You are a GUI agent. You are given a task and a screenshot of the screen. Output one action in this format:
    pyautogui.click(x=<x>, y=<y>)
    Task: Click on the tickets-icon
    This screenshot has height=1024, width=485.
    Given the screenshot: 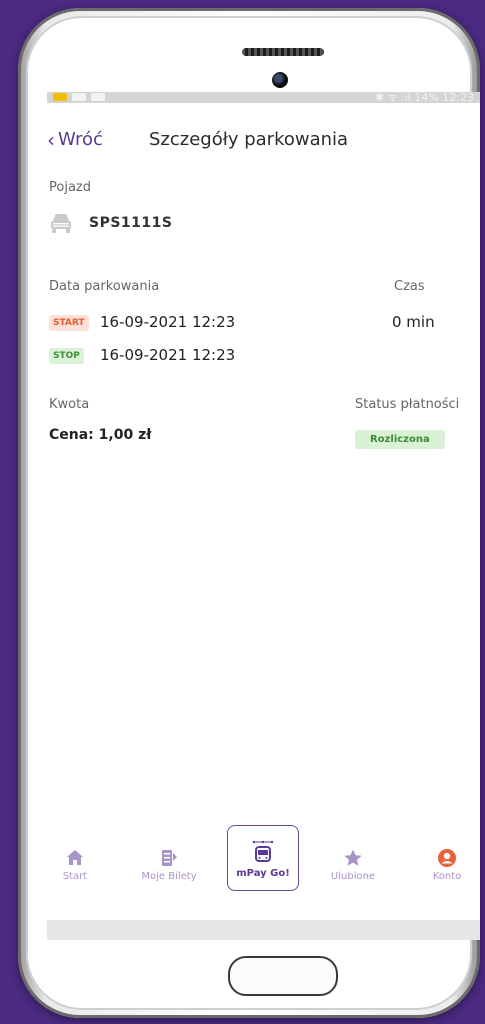 What is the action you would take?
    pyautogui.click(x=169, y=858)
    